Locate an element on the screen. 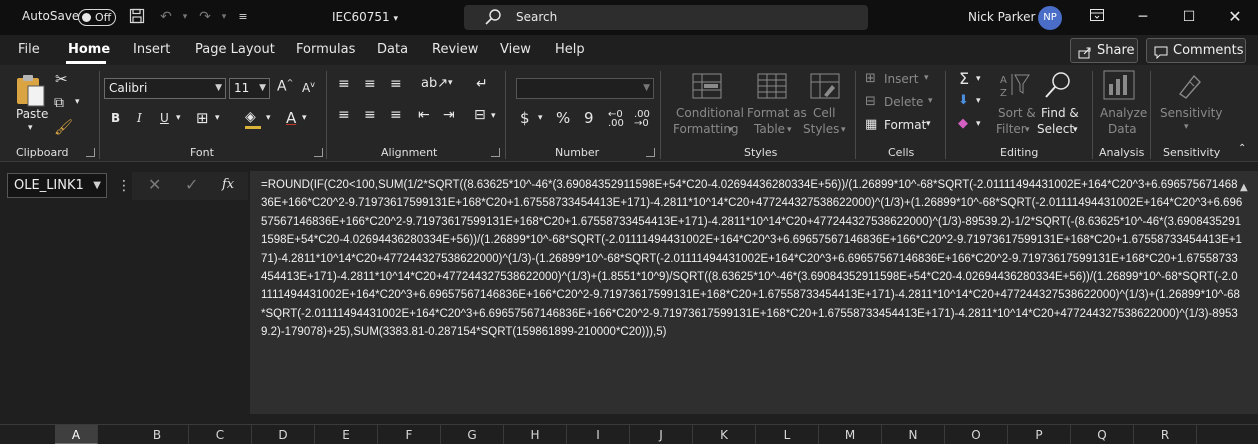 The height and width of the screenshot is (444, 1258). document-title: IEC60751 ▾ is located at coordinates (365, 17).